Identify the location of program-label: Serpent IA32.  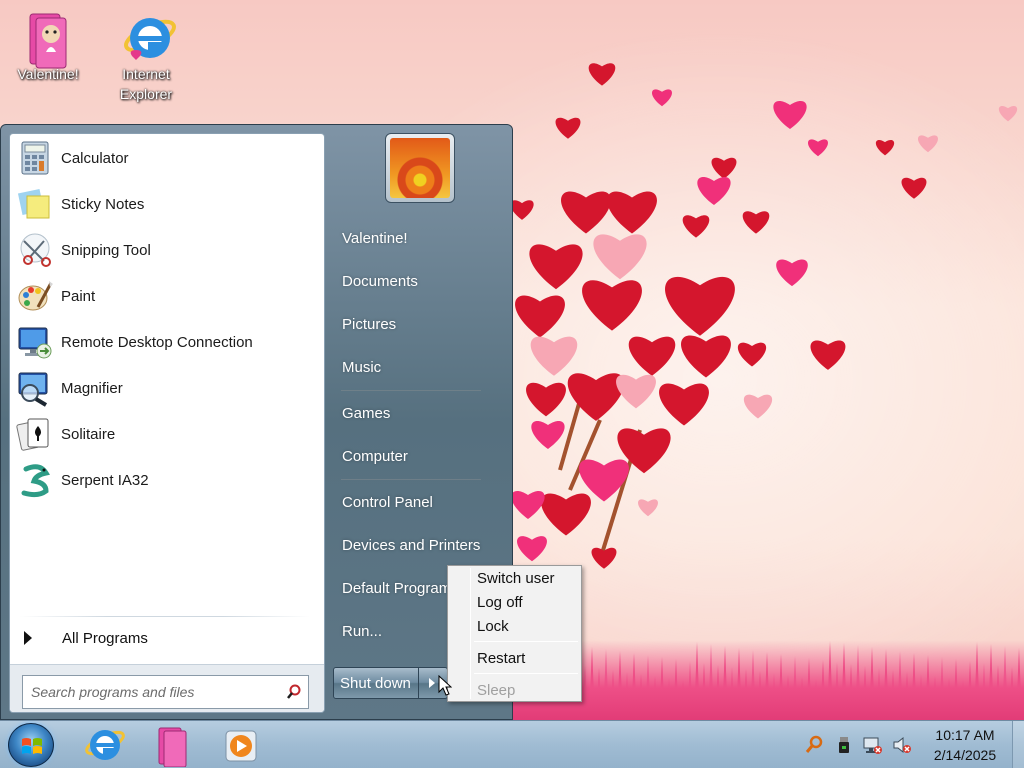
(105, 480).